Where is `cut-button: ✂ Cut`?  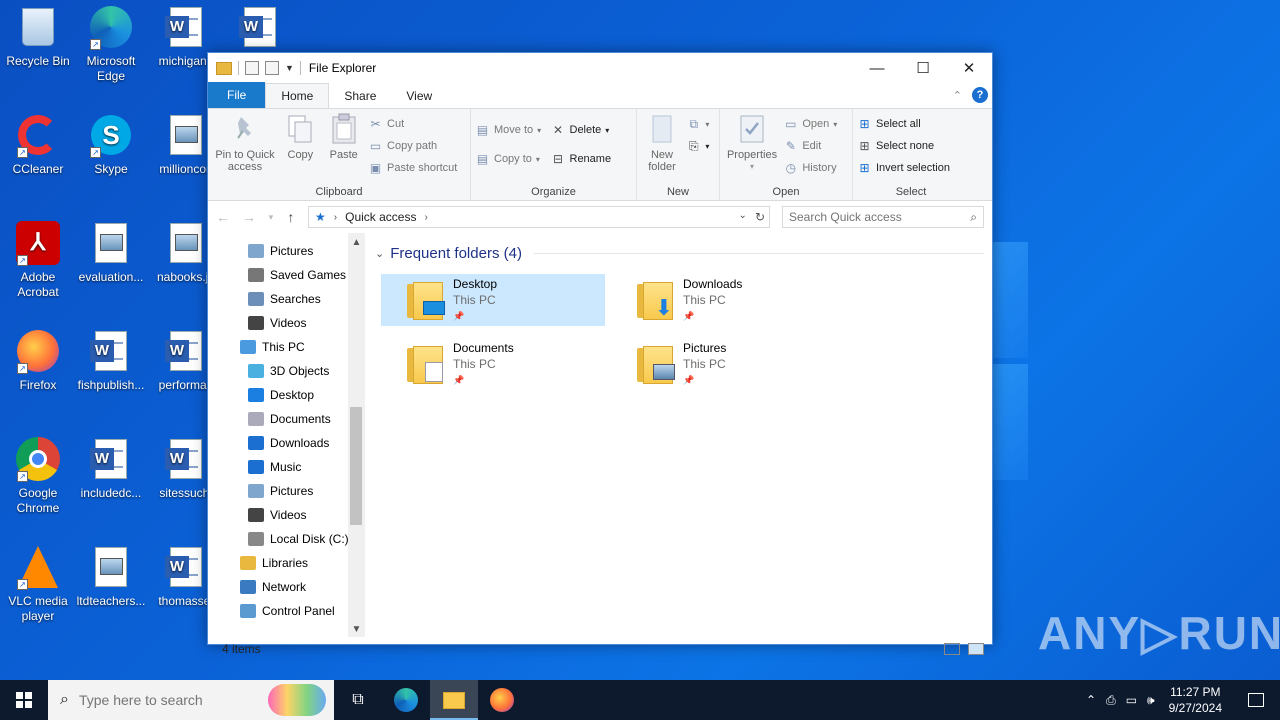
cut-button: ✂ Cut is located at coordinates (412, 124).